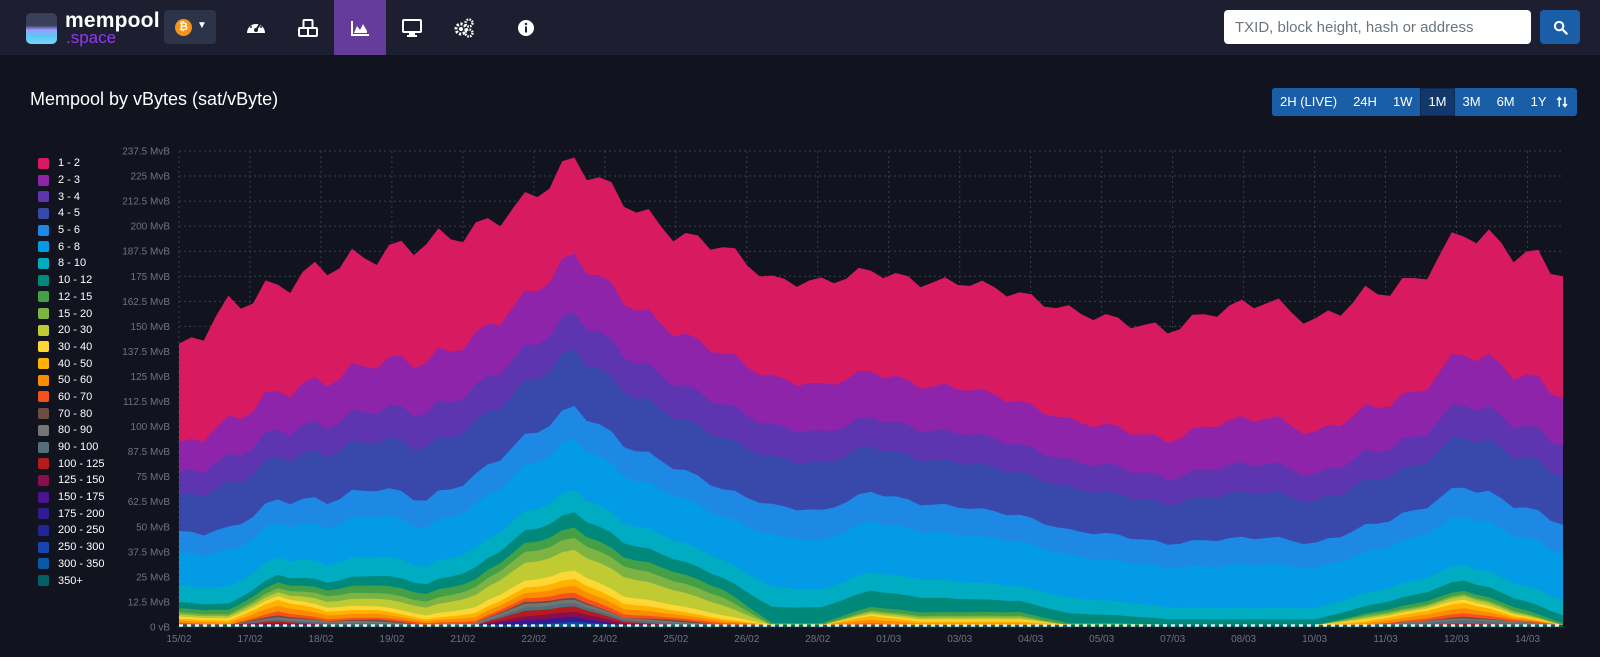  What do you see at coordinates (153, 577) in the screenshot?
I see `y-tick-label: 25 MvB` at bounding box center [153, 577].